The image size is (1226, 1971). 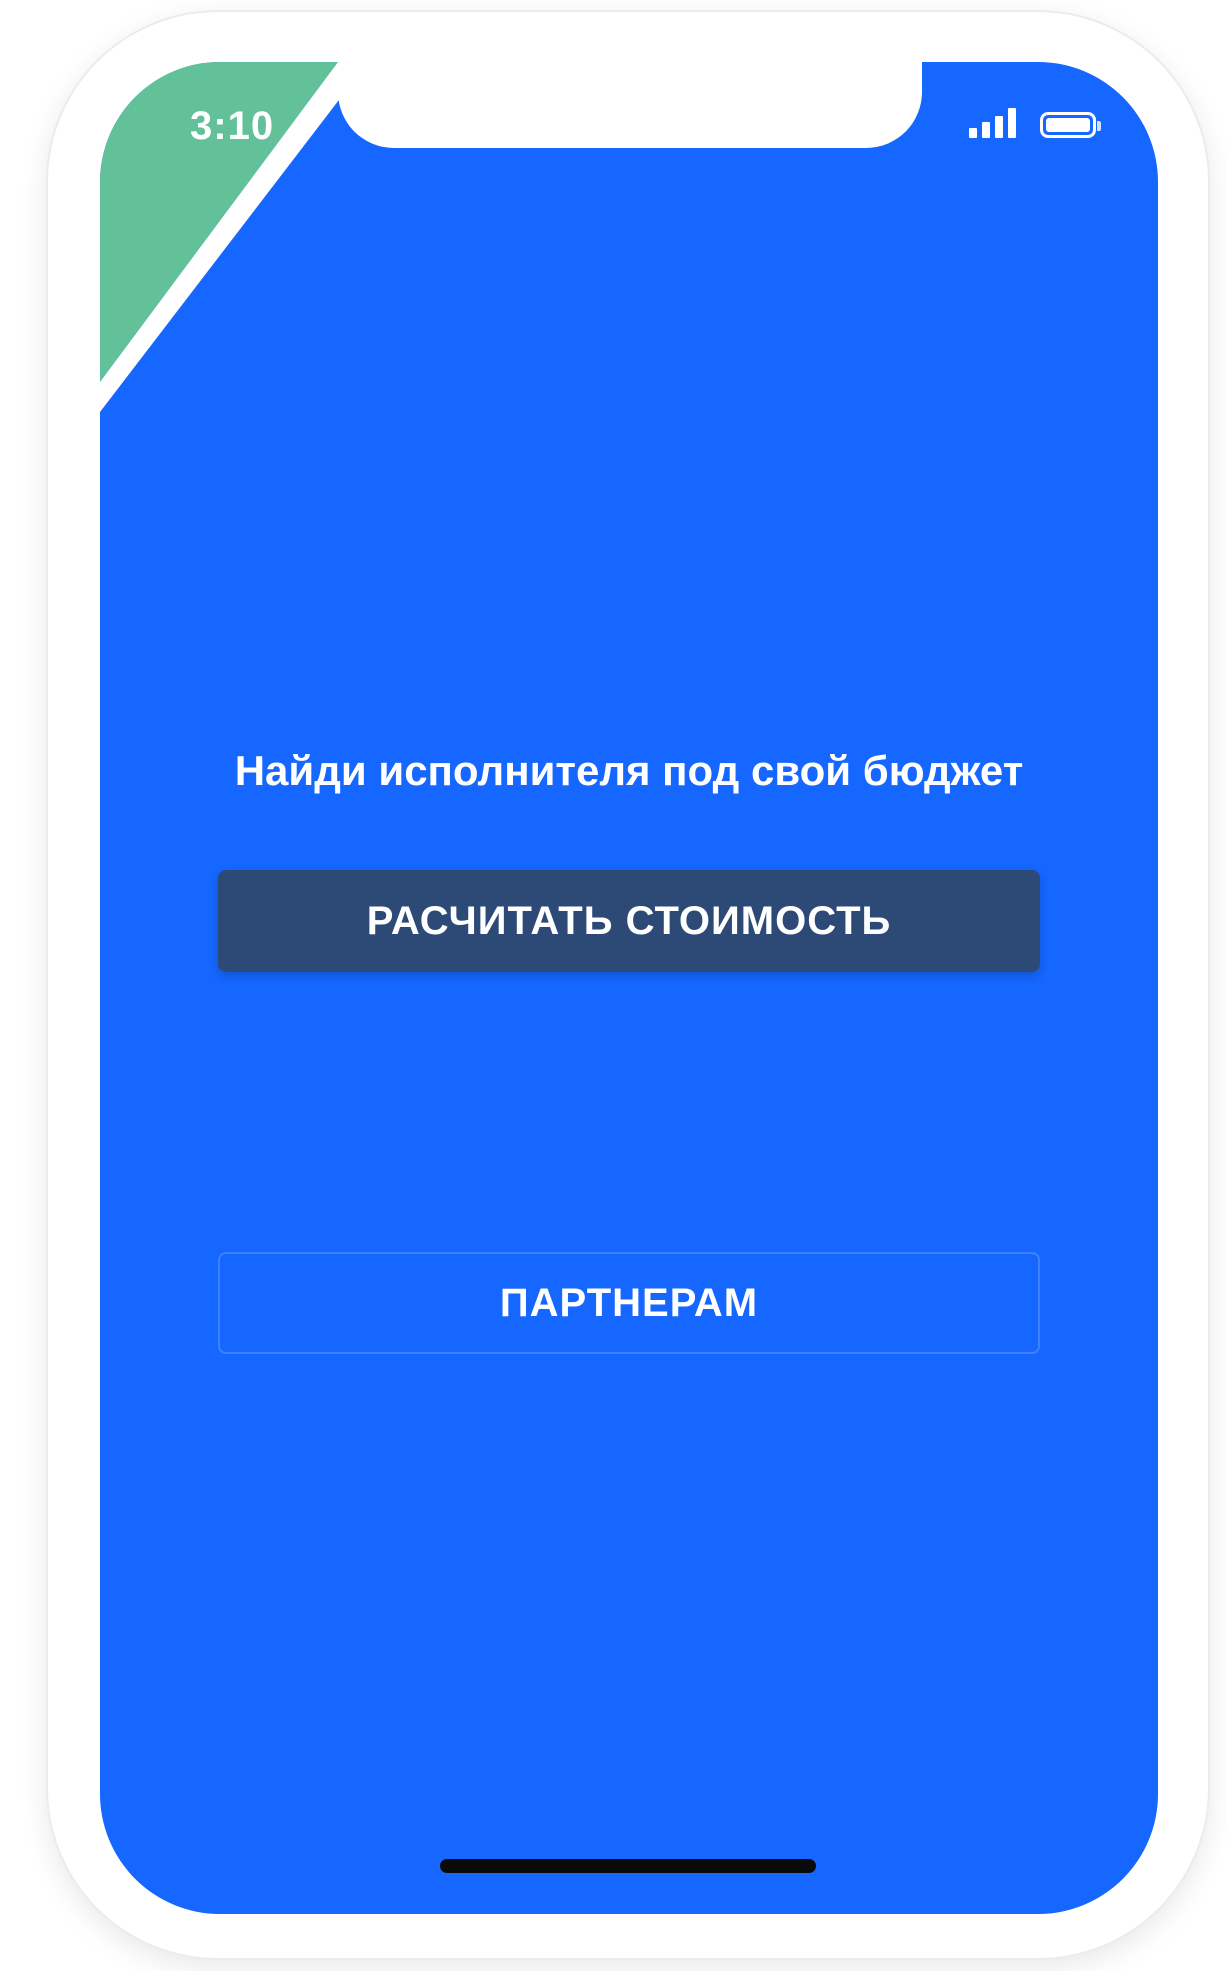 What do you see at coordinates (1035, 123) in the screenshot?
I see `status-icons` at bounding box center [1035, 123].